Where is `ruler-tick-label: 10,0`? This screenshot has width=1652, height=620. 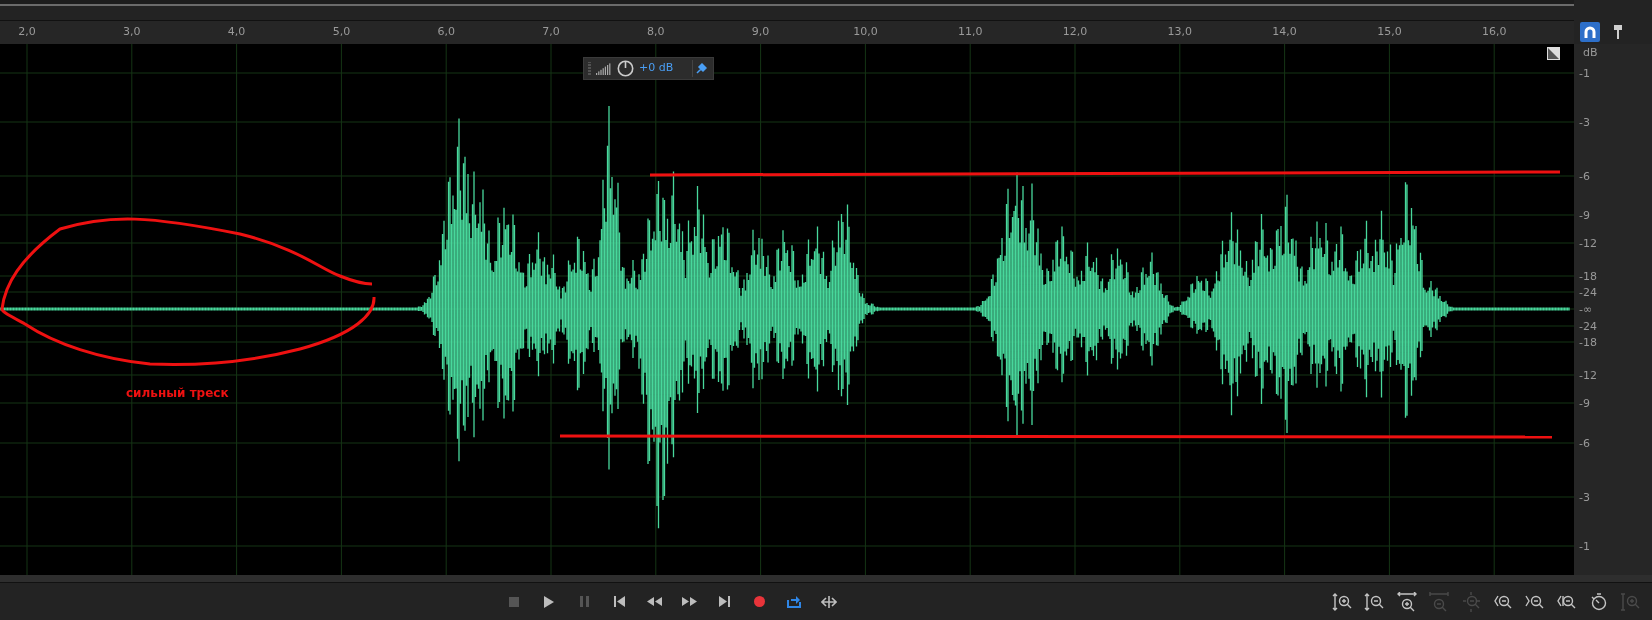 ruler-tick-label: 10,0 is located at coordinates (865, 32).